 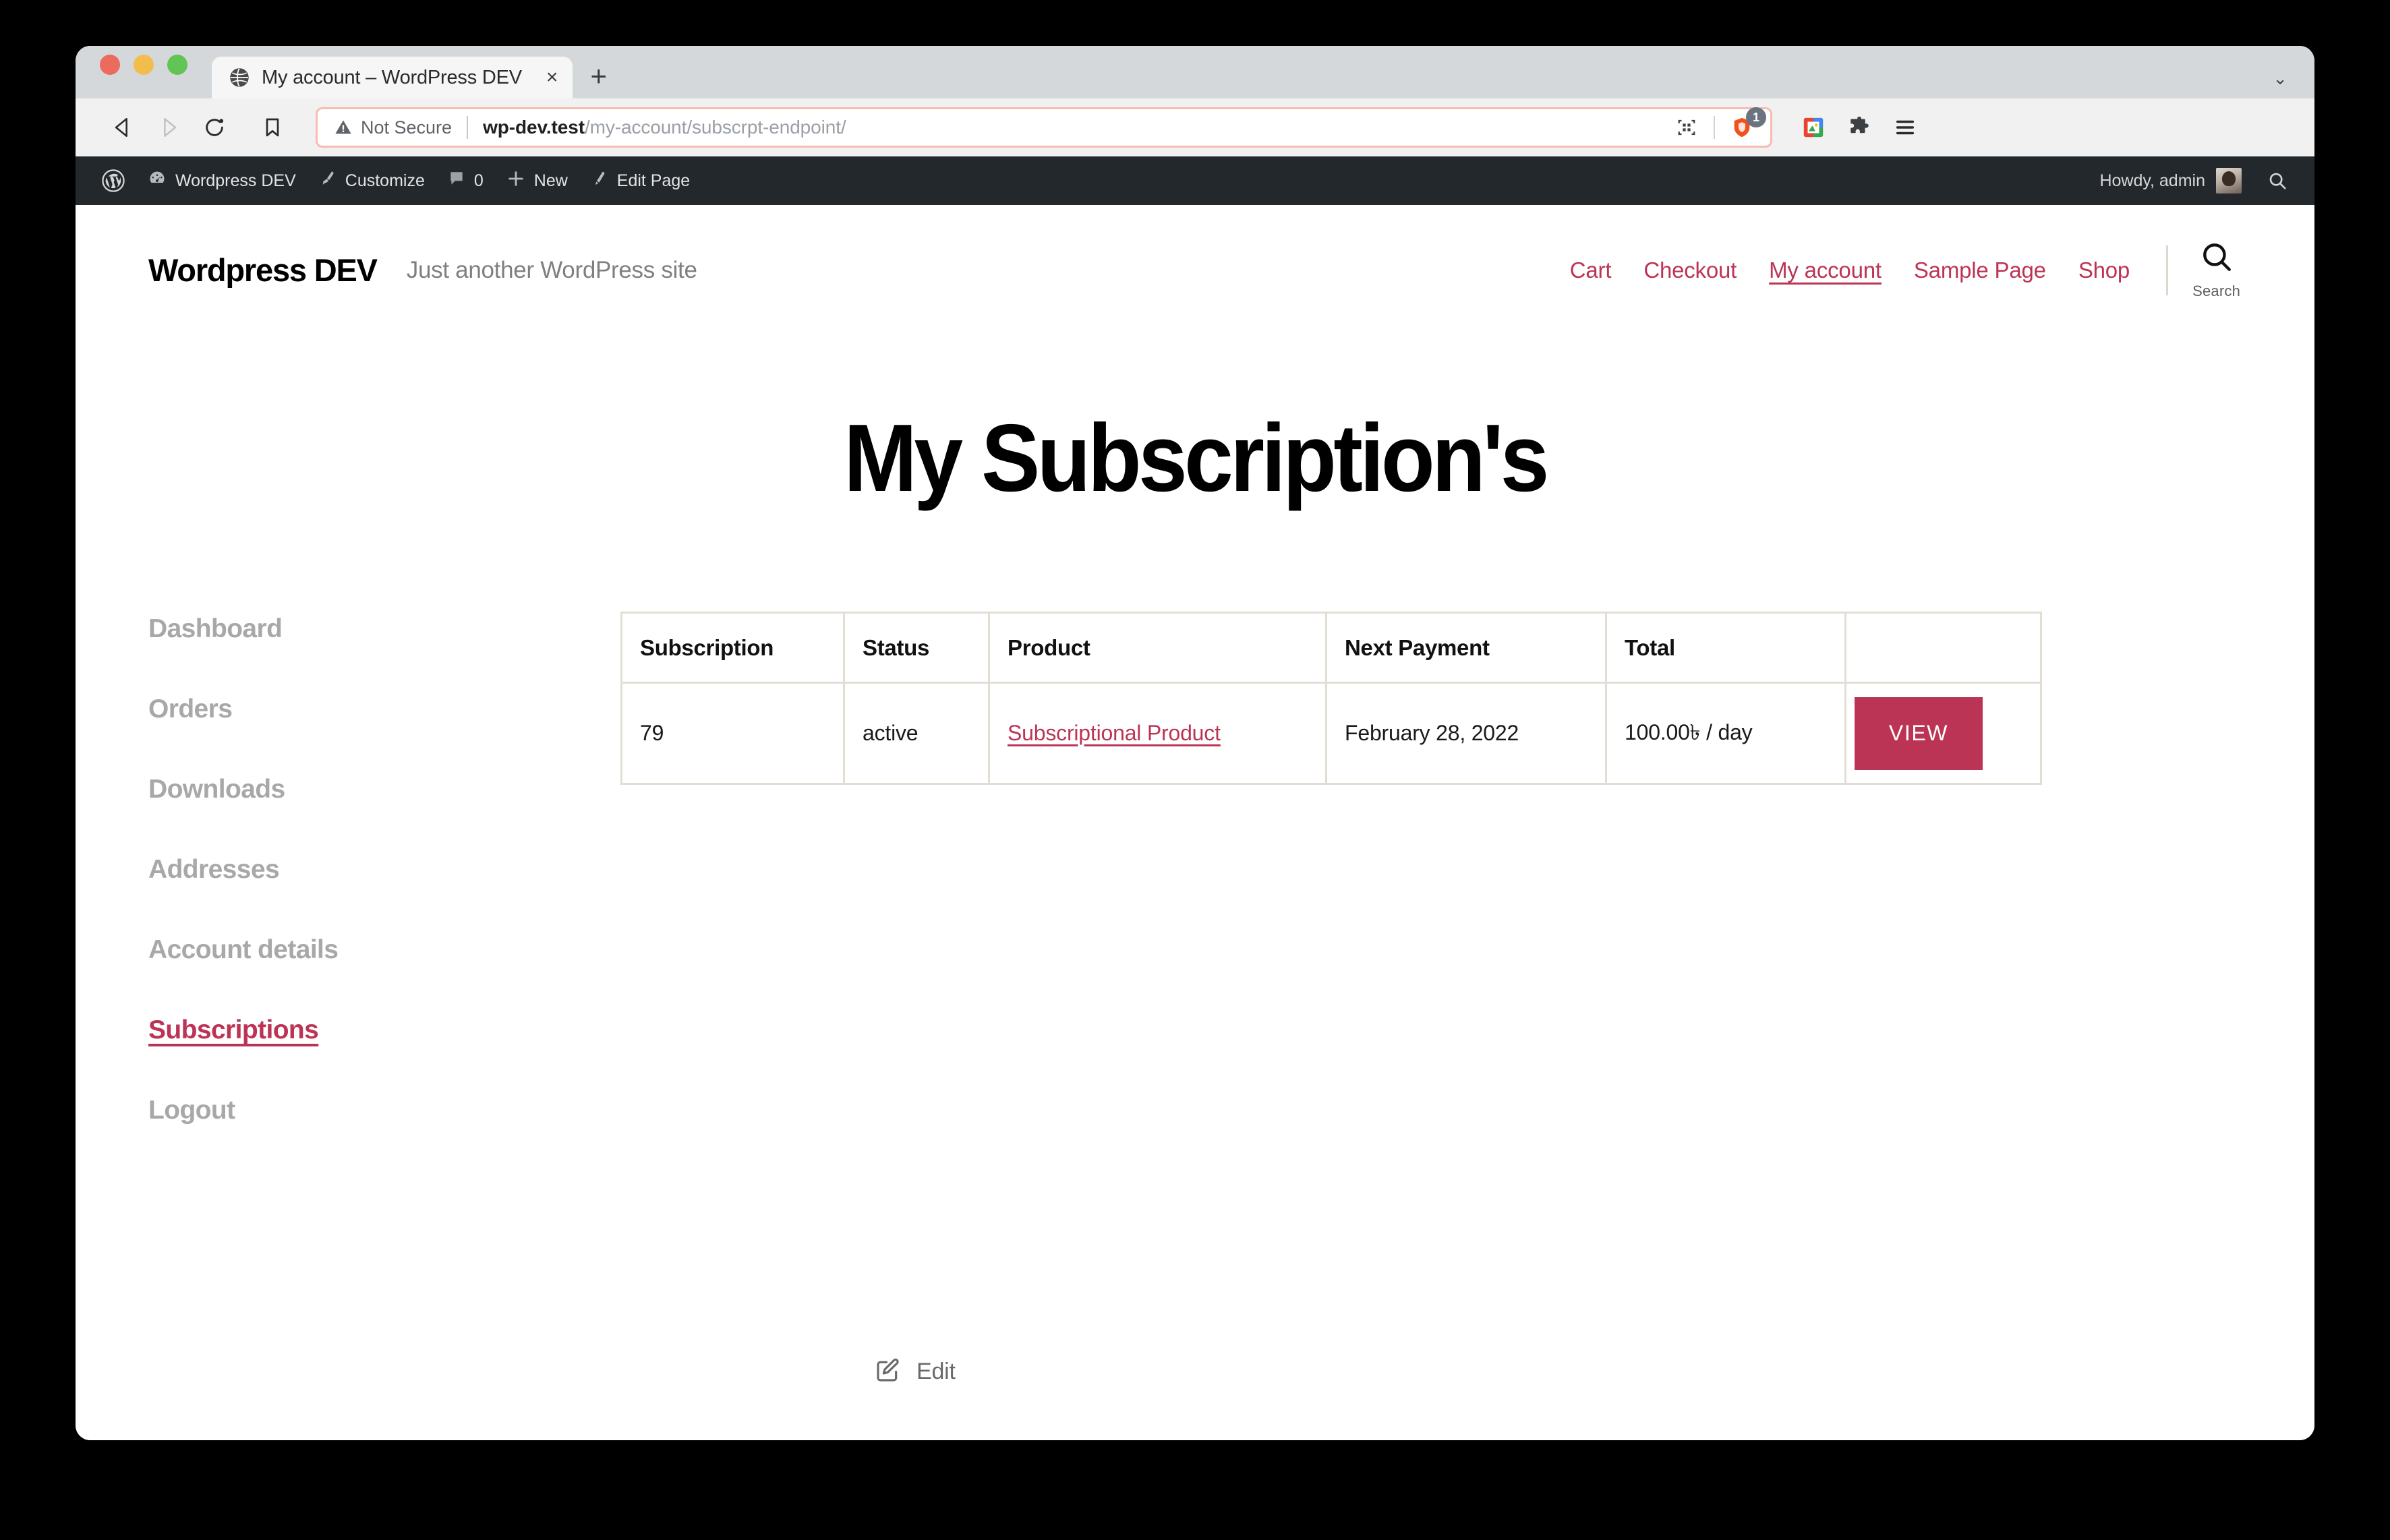 I want to click on product-link: Subscriptional Product, so click(x=1114, y=733).